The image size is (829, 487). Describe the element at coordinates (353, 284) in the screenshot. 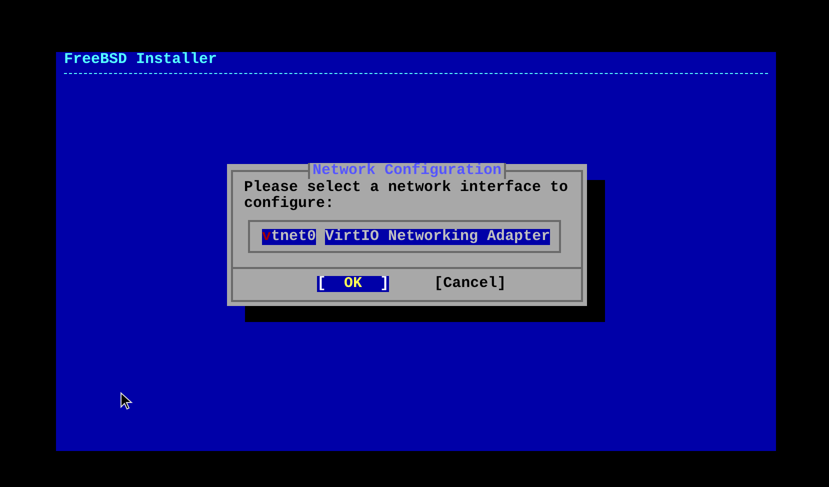

I see `dialog-button: [ OK ]` at that location.